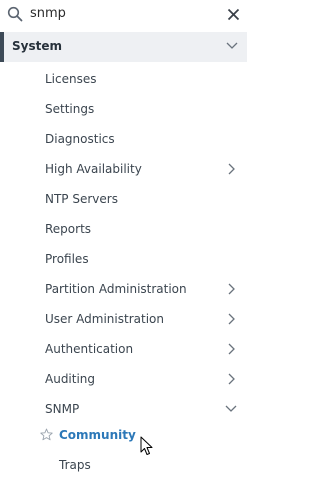  Describe the element at coordinates (146, 445) in the screenshot. I see `mouse-cursor-icon` at that location.